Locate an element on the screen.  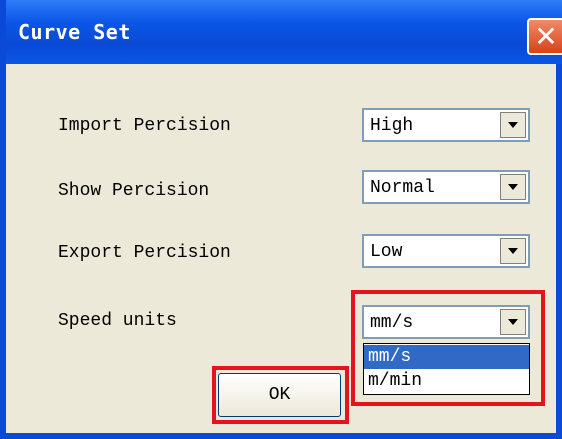
close-button: ✕ is located at coordinates (544, 36).